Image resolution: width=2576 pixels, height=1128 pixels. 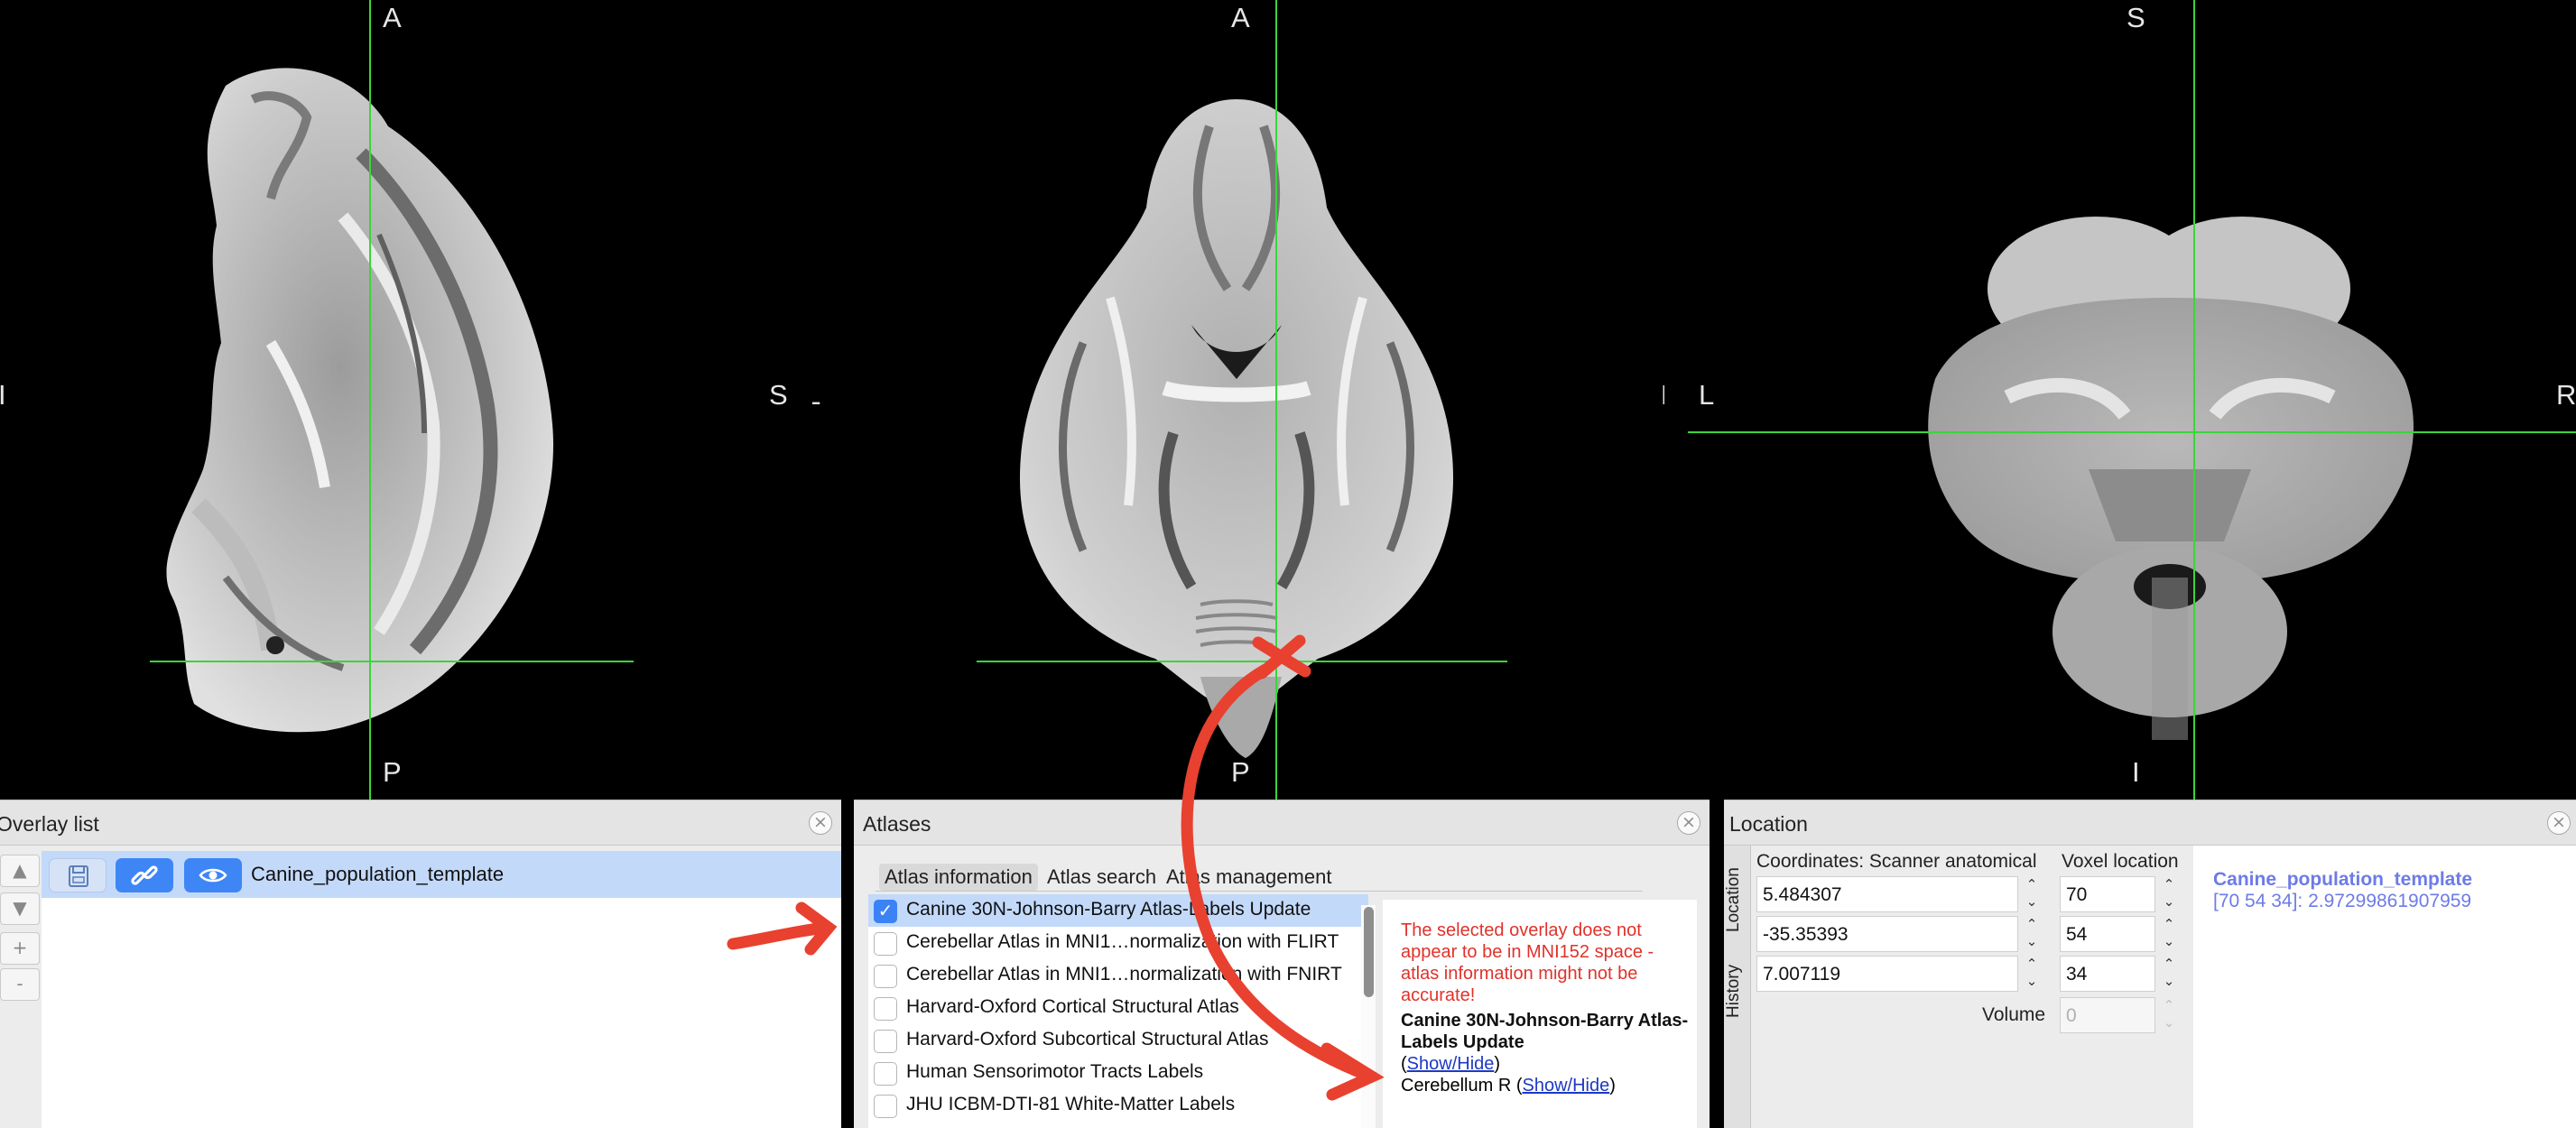 I want to click on sagittal-crosshair-horizontal, so click(x=392, y=661).